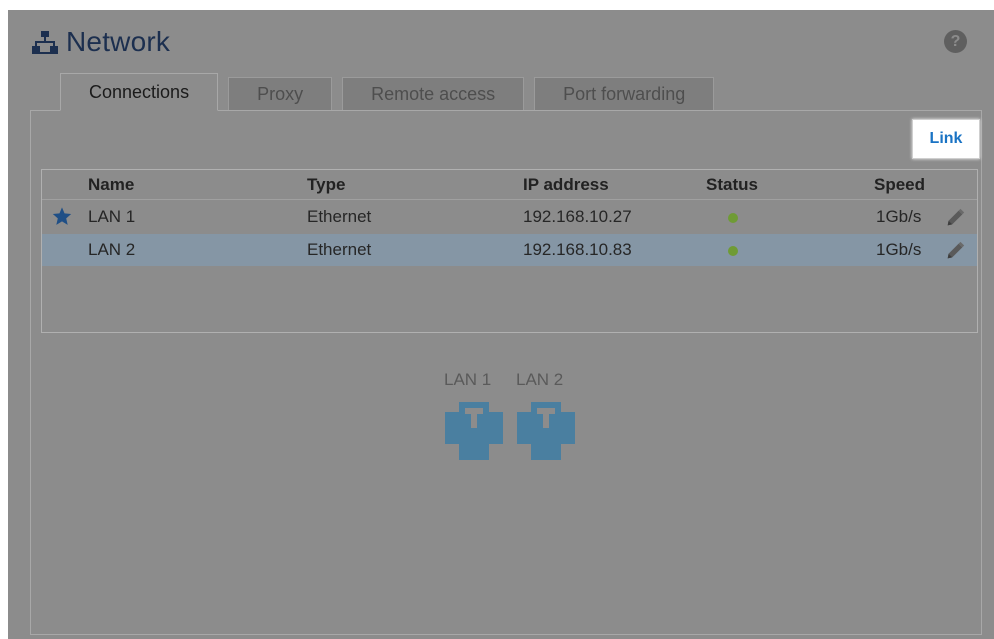  Describe the element at coordinates (468, 379) in the screenshot. I see `port-label-lan1: LAN 1` at that location.